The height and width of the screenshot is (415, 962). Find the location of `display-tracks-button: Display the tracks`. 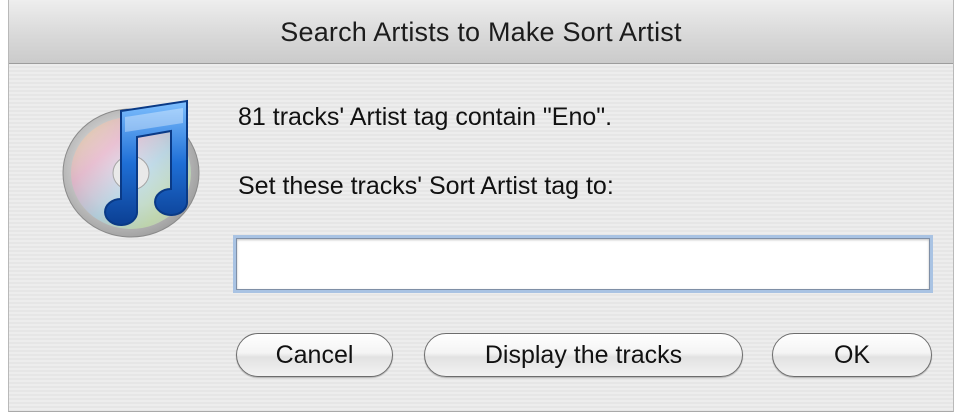

display-tracks-button: Display the tracks is located at coordinates (583, 355).